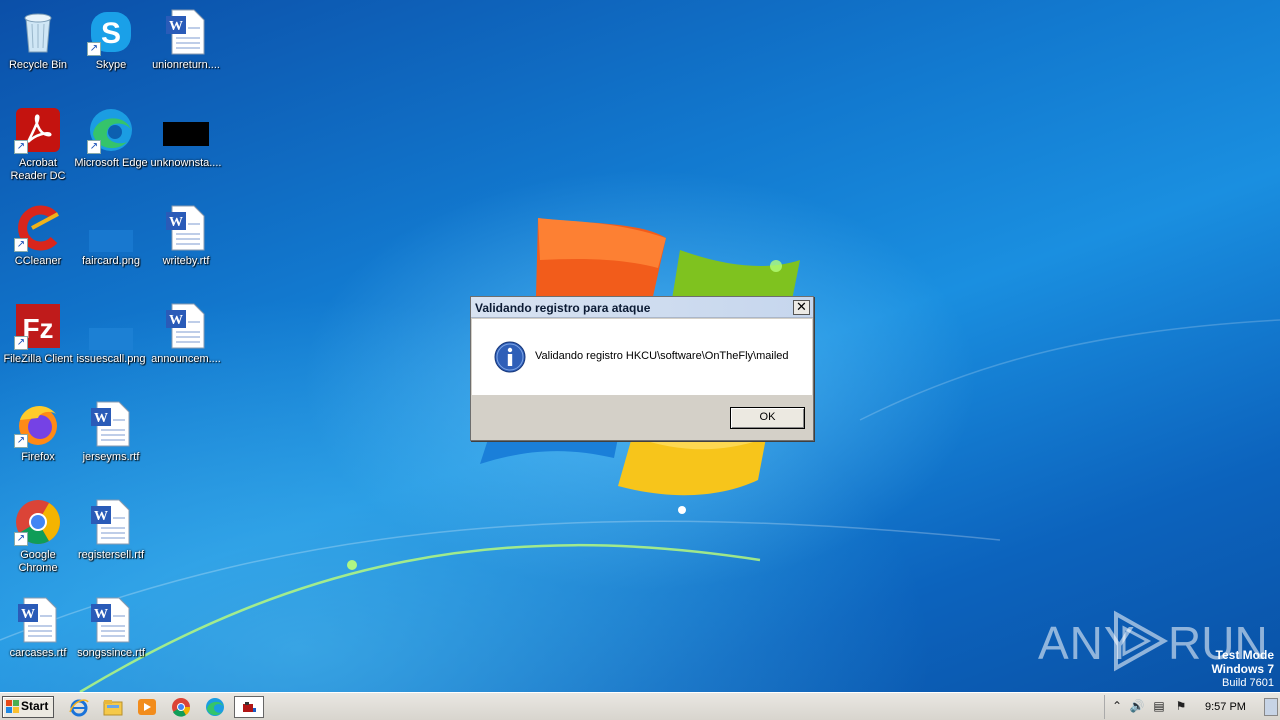 The height and width of the screenshot is (720, 1280). I want to click on chevron-up-icon: ⌃, so click(1117, 707).